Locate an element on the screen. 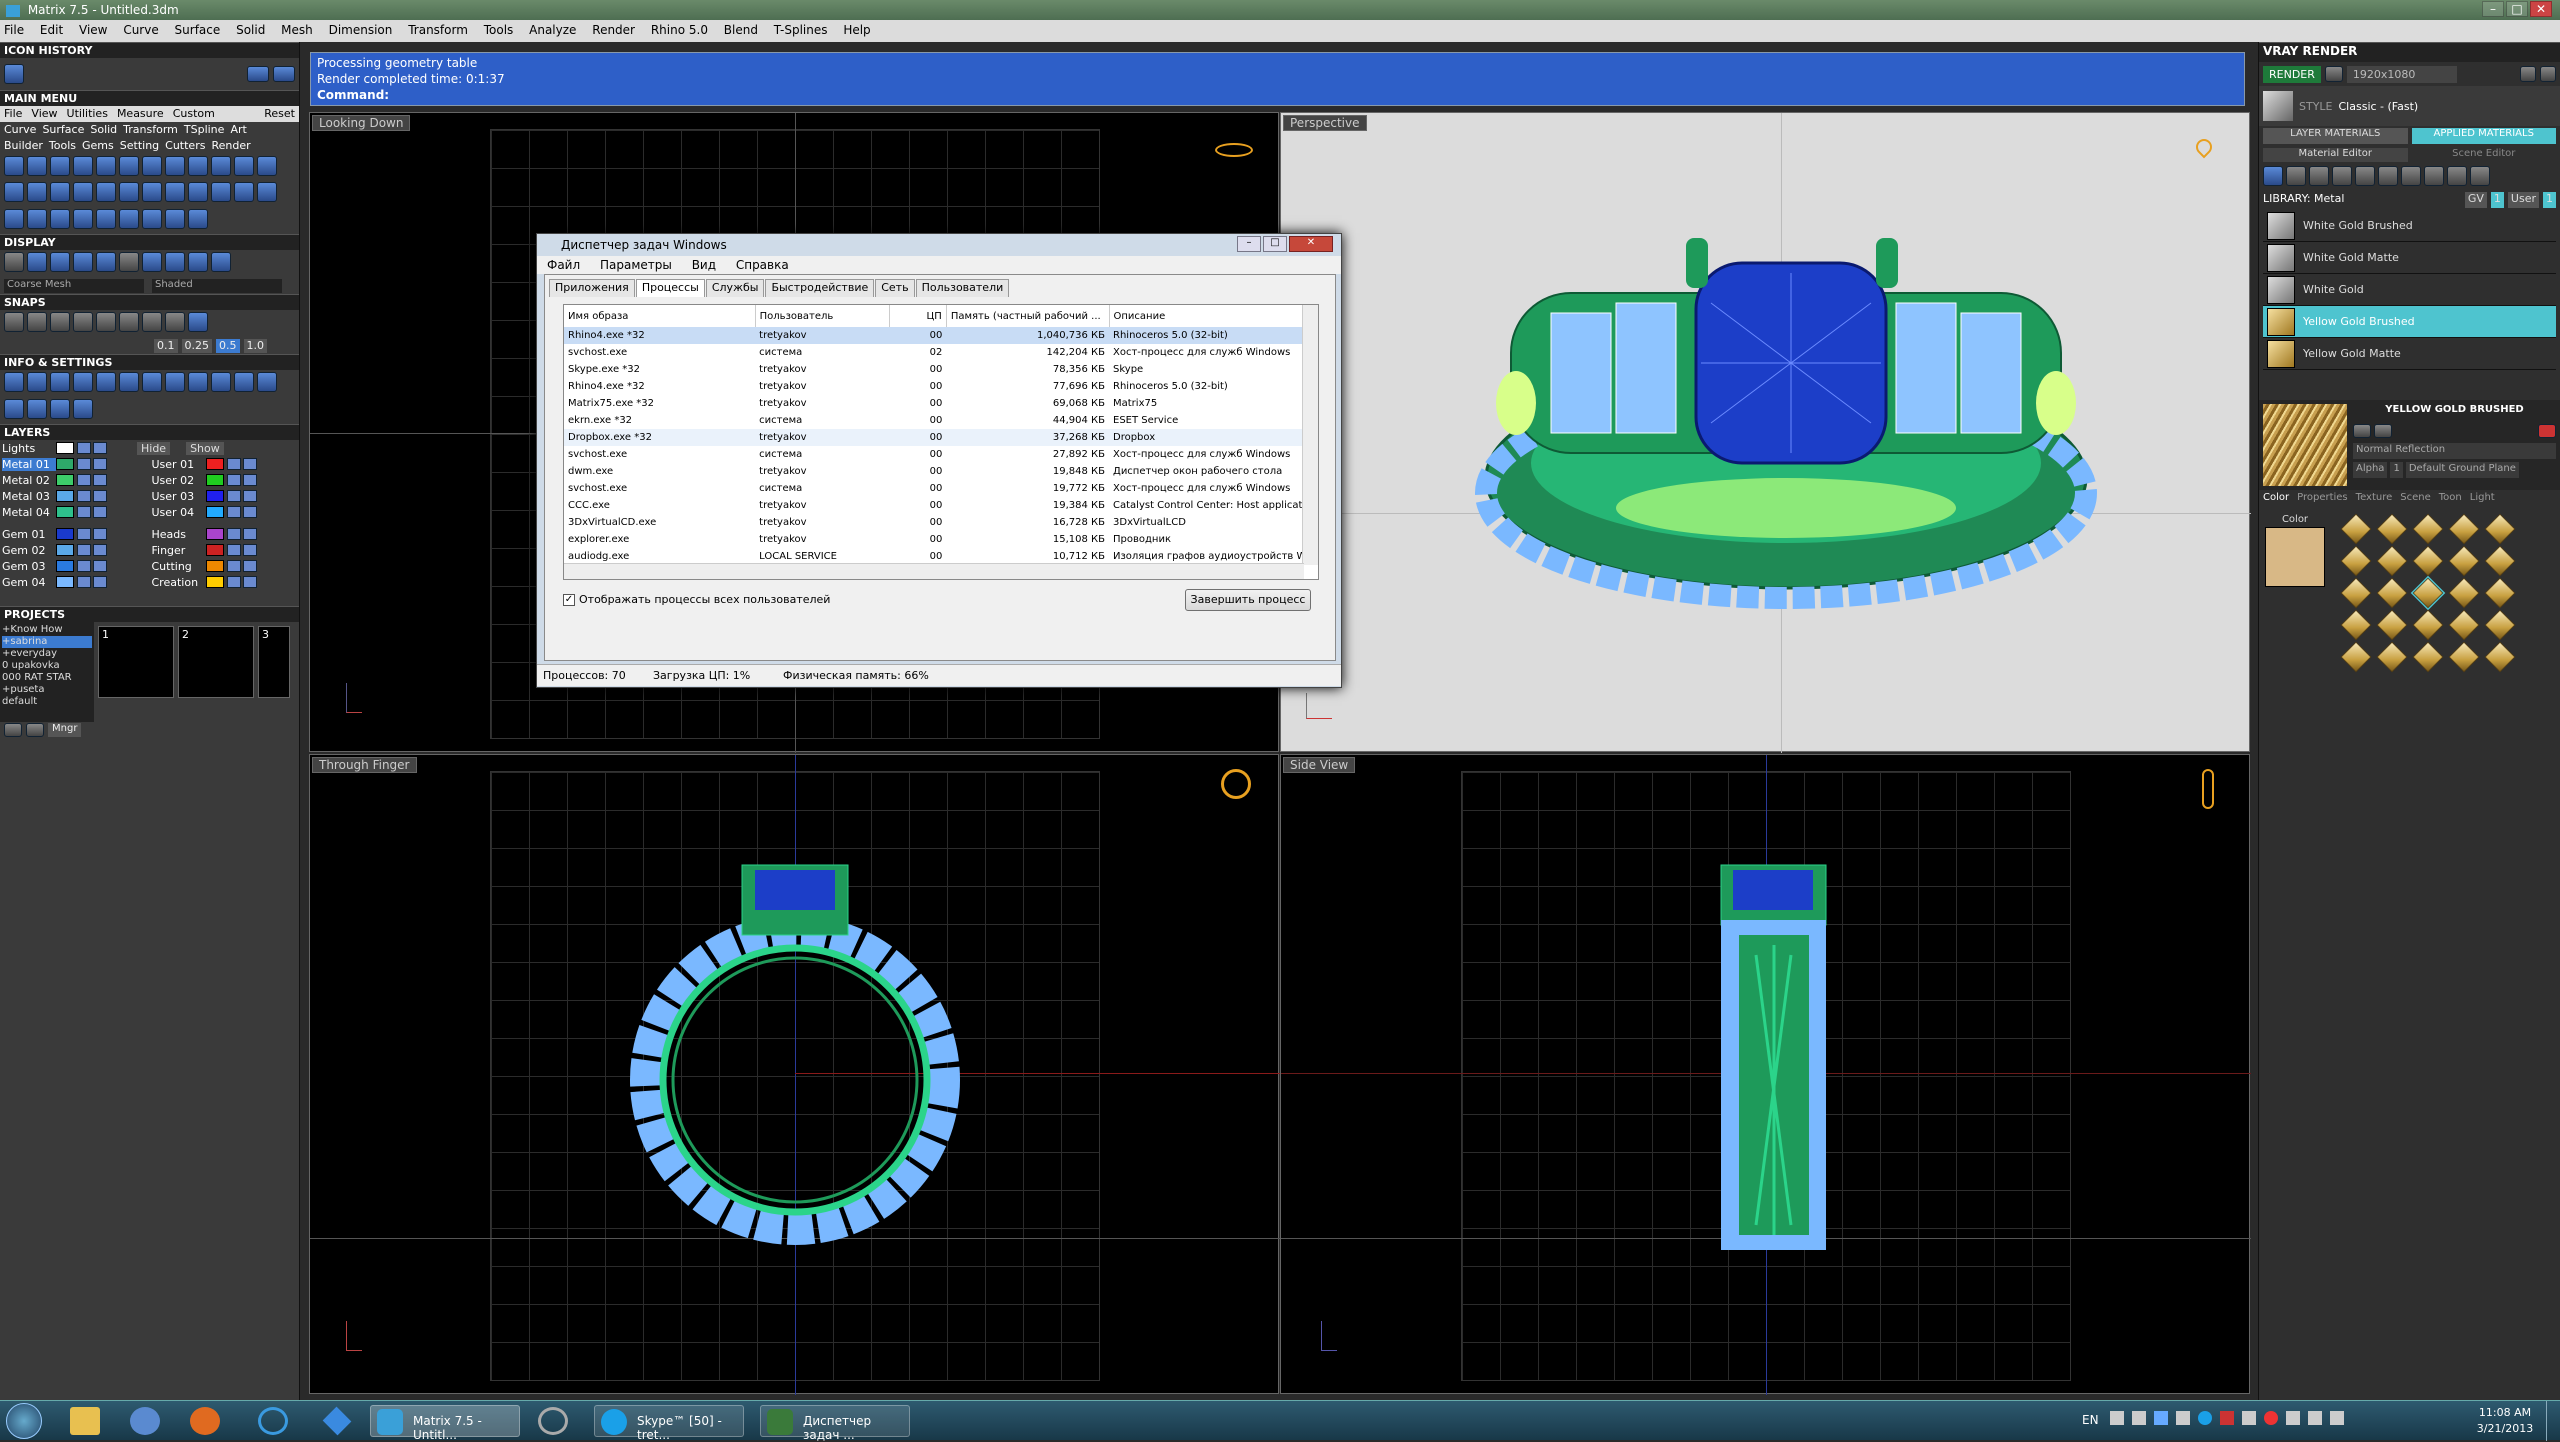 The height and width of the screenshot is (1442, 2560). layer-row: Finger is located at coordinates (225, 550).